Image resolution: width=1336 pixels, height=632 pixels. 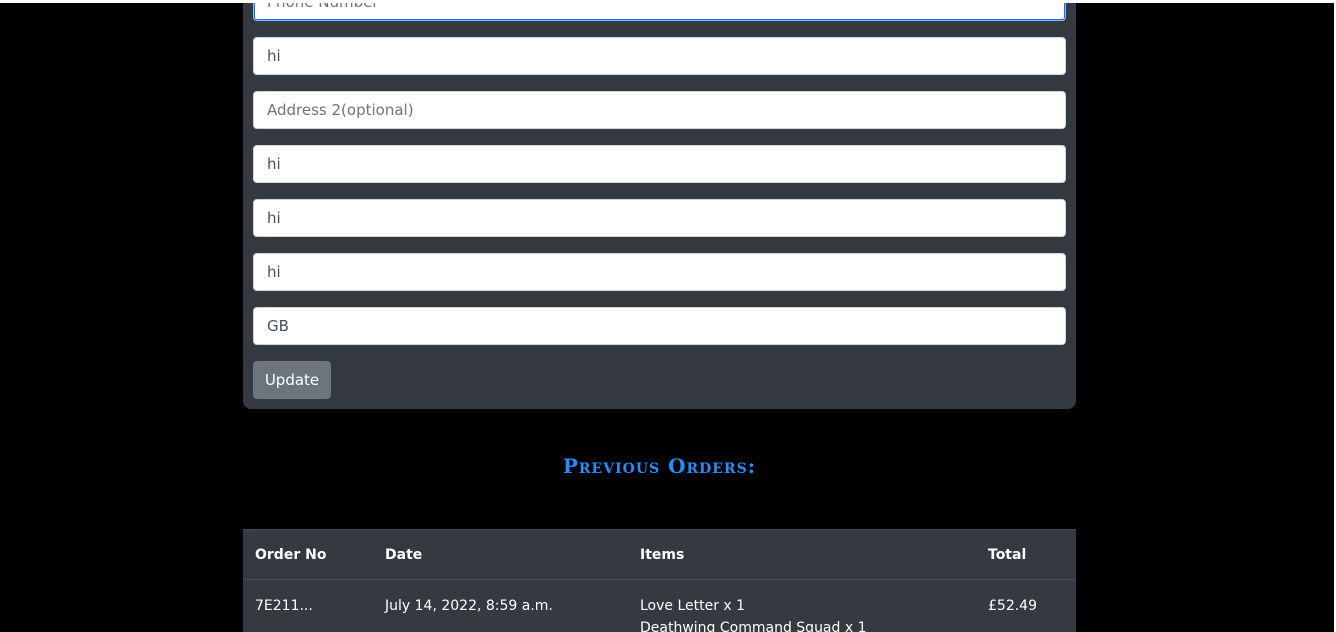 What do you see at coordinates (659, 10) in the screenshot?
I see `phone-number-field` at bounding box center [659, 10].